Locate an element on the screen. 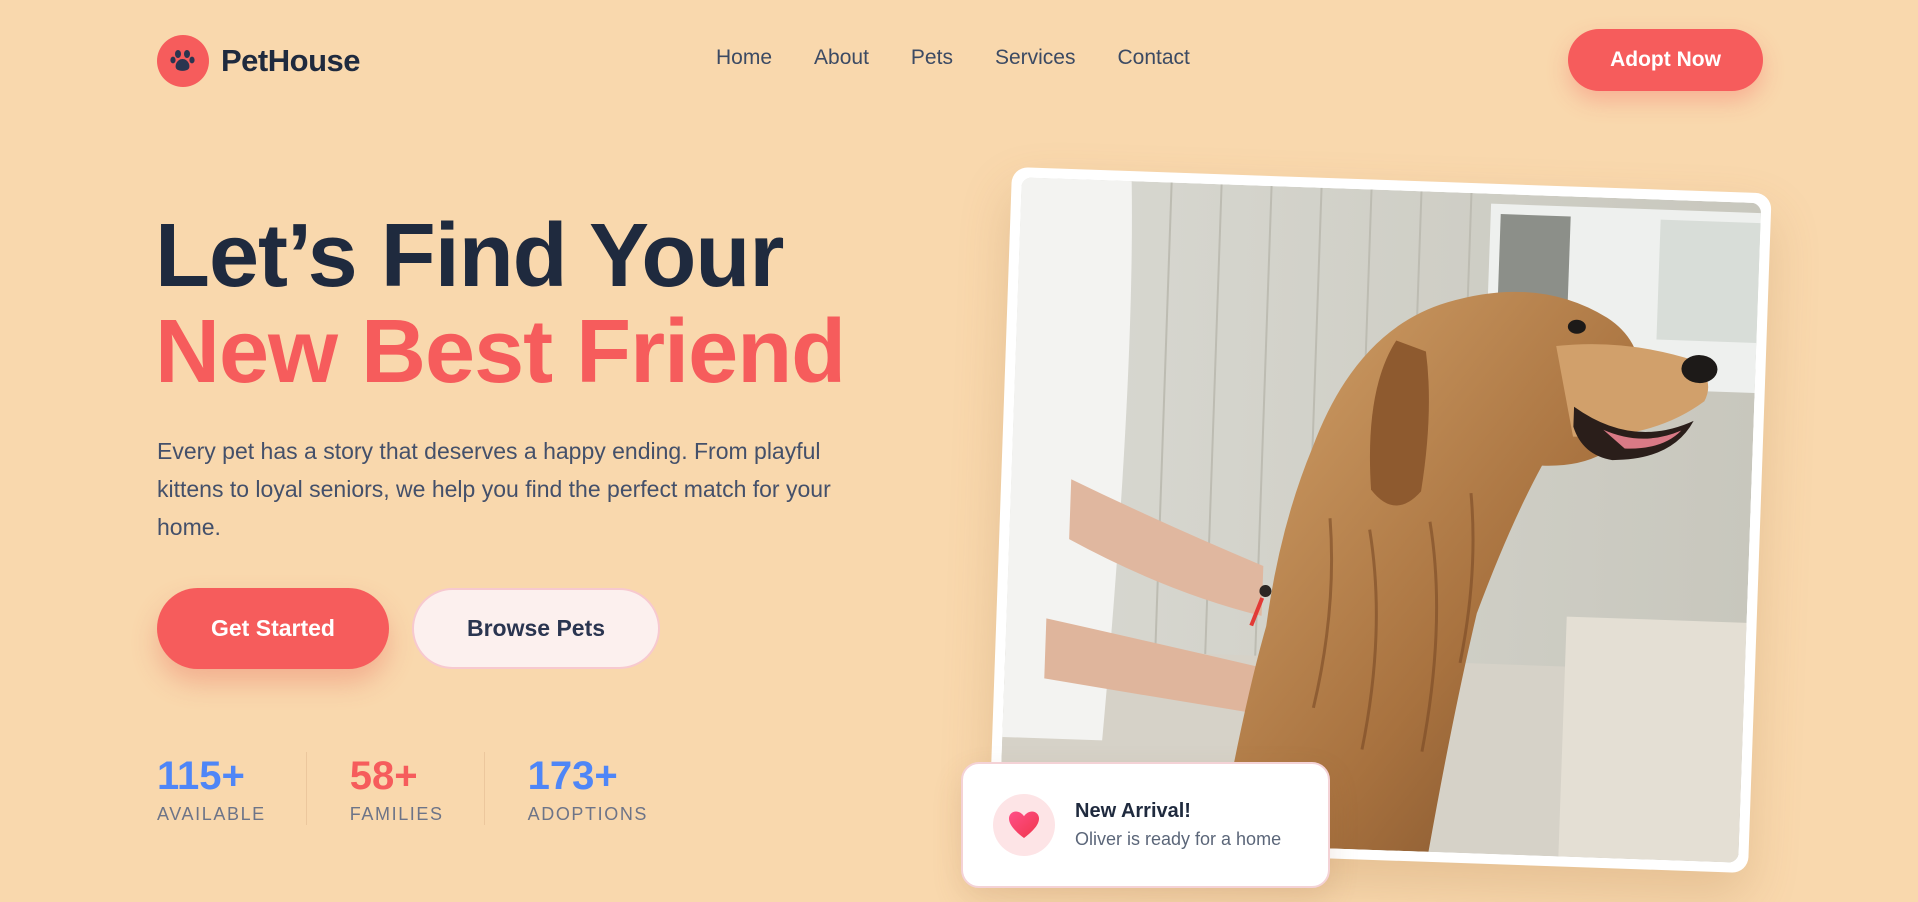  notification-title: New Arrival! is located at coordinates (1133, 811).